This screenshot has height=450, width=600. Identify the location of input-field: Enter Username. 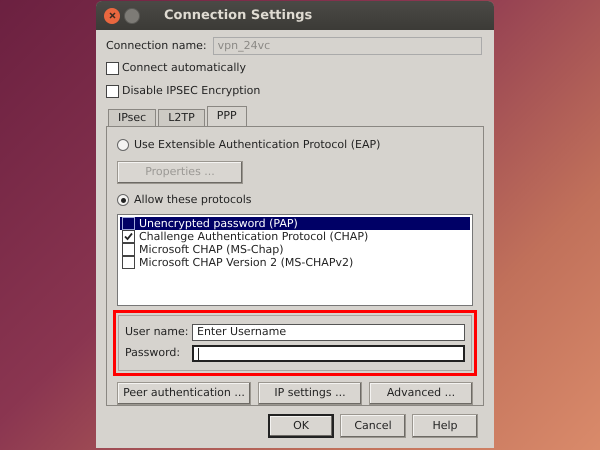
(328, 332).